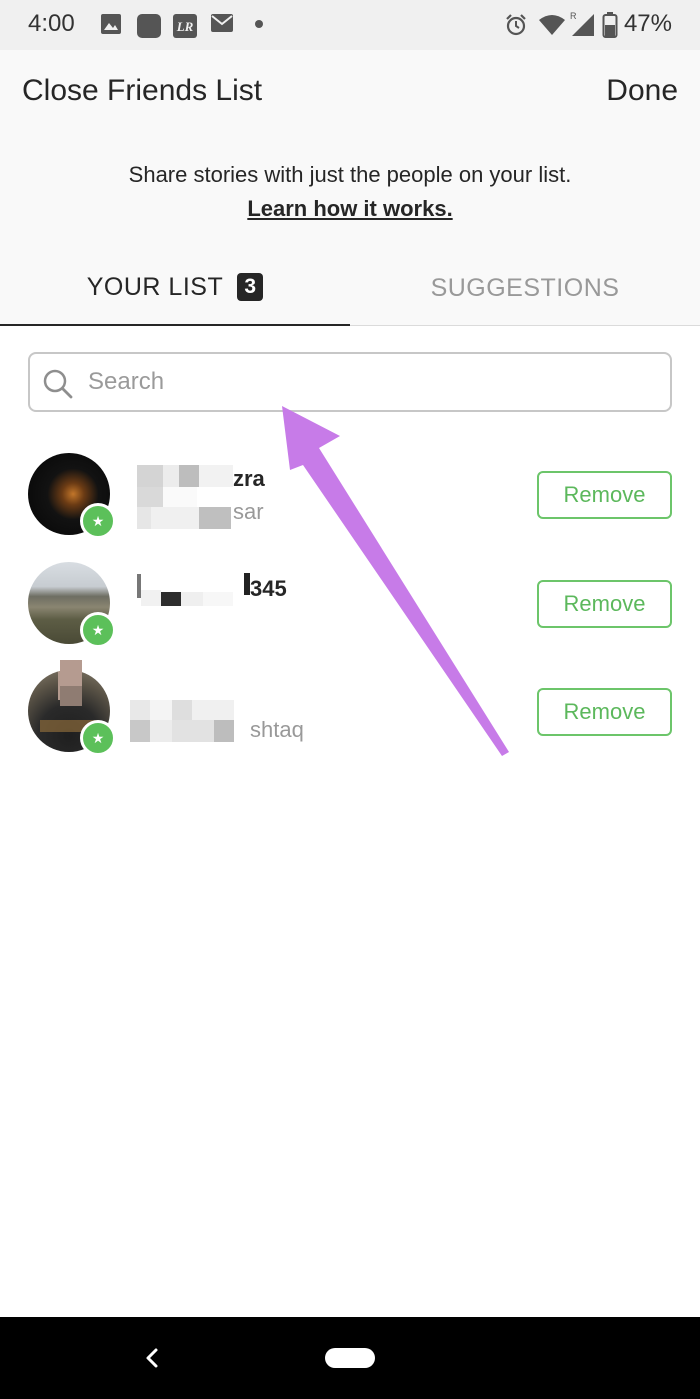  I want to click on home-button, so click(350, 1358).